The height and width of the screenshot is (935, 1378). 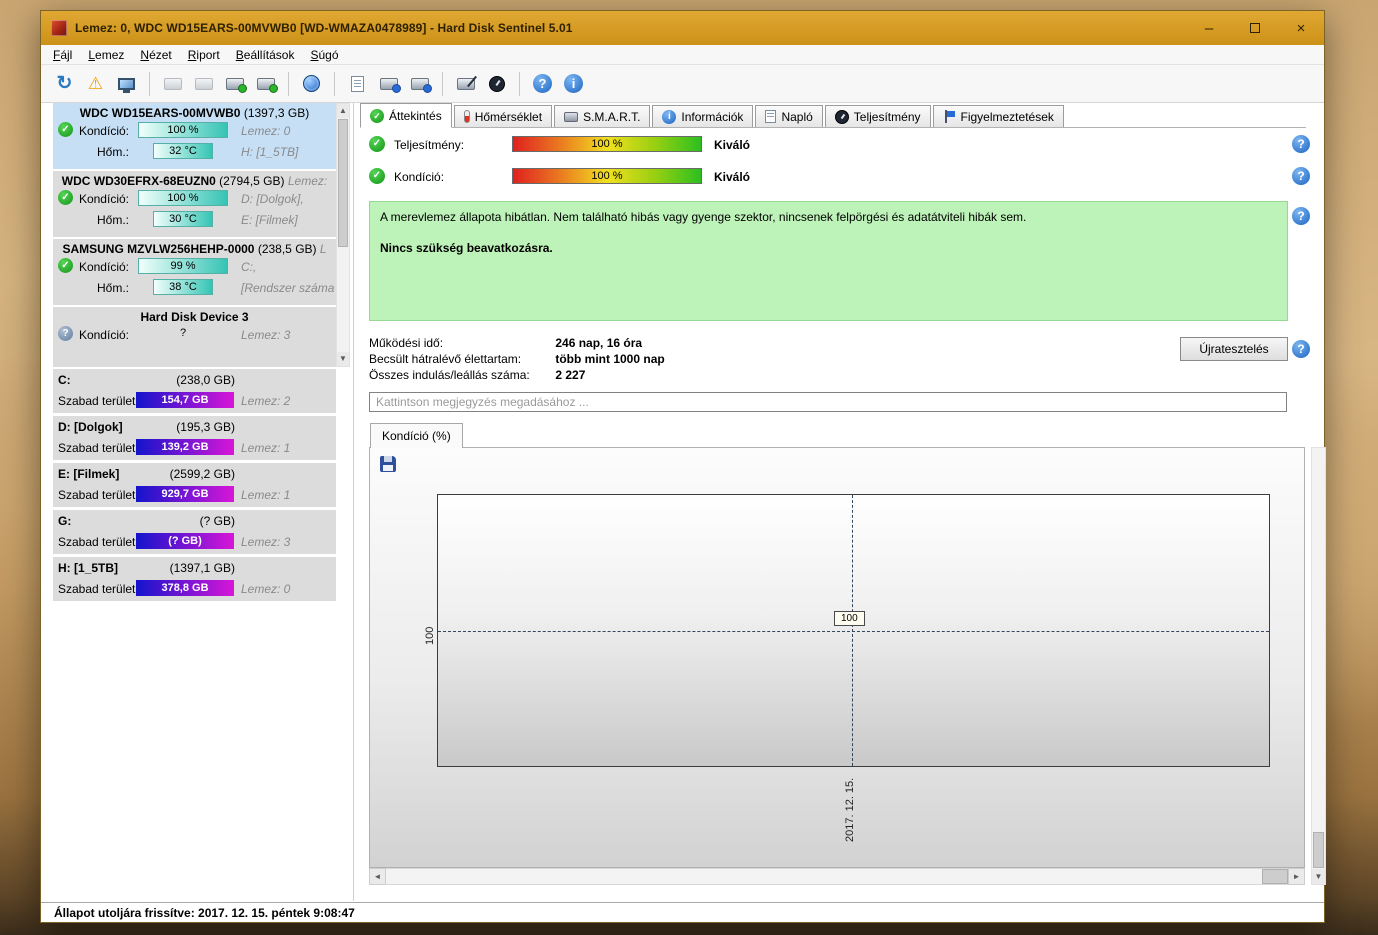 I want to click on info-value: 2 227, so click(x=570, y=375).